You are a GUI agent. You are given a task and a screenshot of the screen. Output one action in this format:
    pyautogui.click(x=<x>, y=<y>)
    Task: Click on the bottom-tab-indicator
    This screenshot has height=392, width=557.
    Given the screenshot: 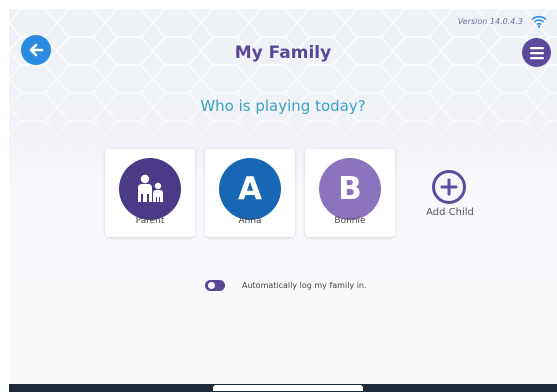 What is the action you would take?
    pyautogui.click(x=288, y=388)
    